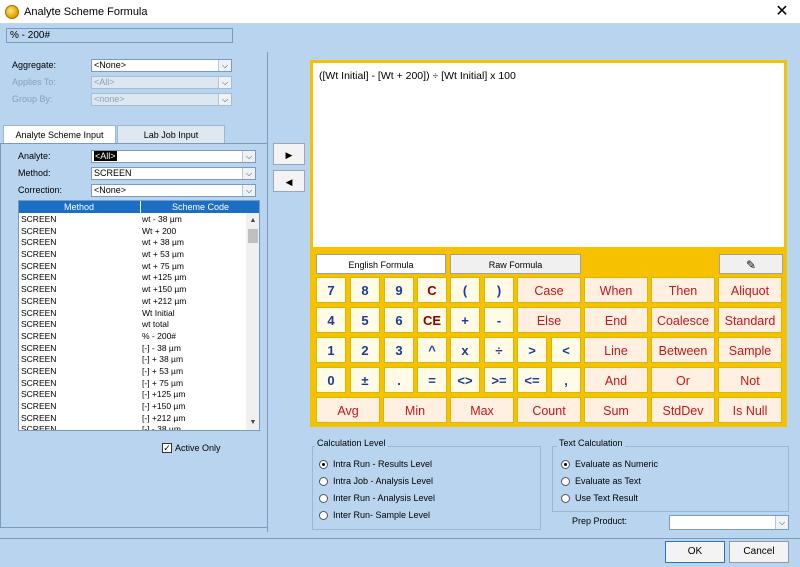 This screenshot has width=800, height=567. I want to click on applies-to-combo: <All> ⌵, so click(161, 82).